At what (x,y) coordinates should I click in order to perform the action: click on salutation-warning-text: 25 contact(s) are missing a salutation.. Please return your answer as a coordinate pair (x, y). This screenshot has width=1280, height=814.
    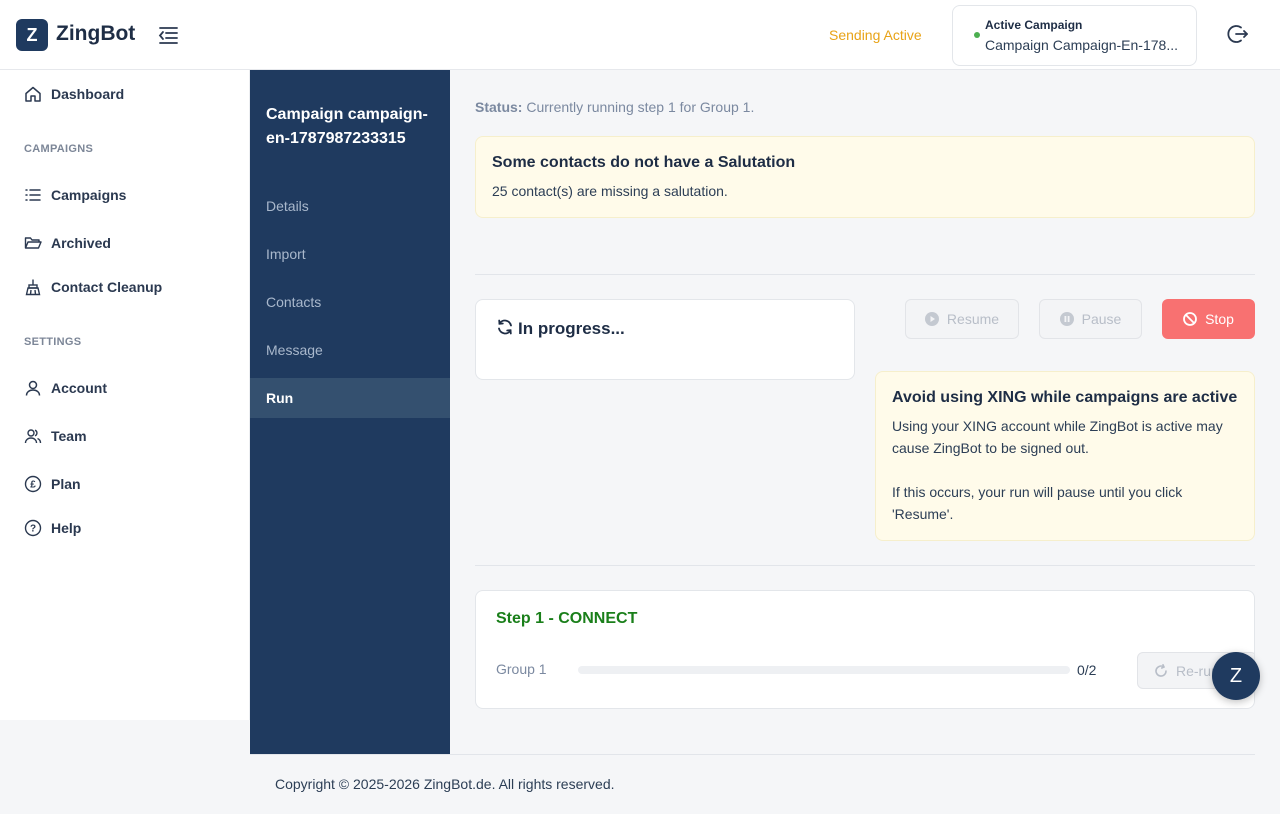
    Looking at the image, I should click on (610, 191).